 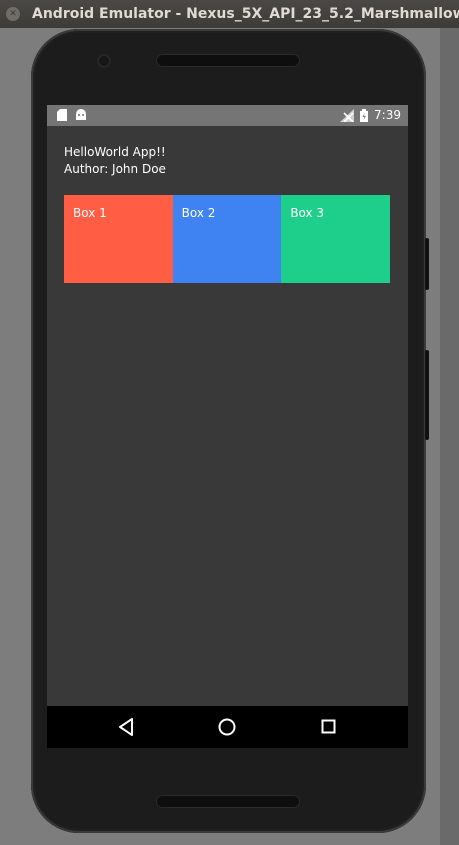 I want to click on status-bar: 7:39, so click(x=227, y=115).